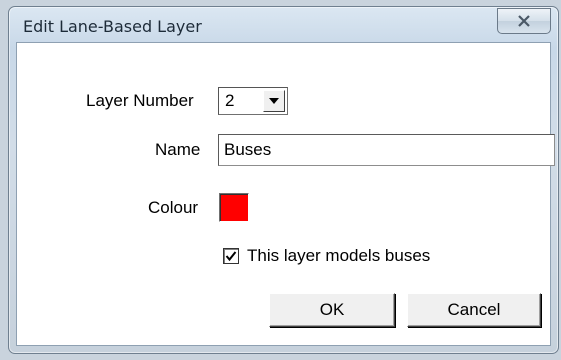 The width and height of the screenshot is (561, 360). Describe the element at coordinates (474, 310) in the screenshot. I see `cancel-button: Cancel` at that location.